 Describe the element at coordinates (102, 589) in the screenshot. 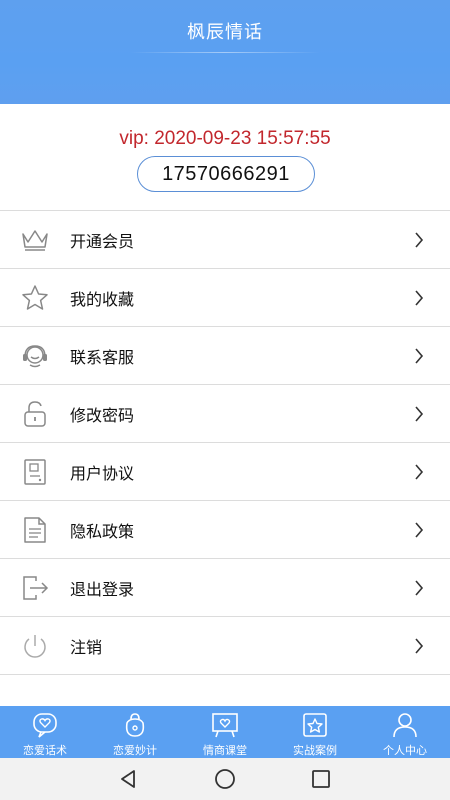

I see `menu-item-label: 退出登录` at that location.